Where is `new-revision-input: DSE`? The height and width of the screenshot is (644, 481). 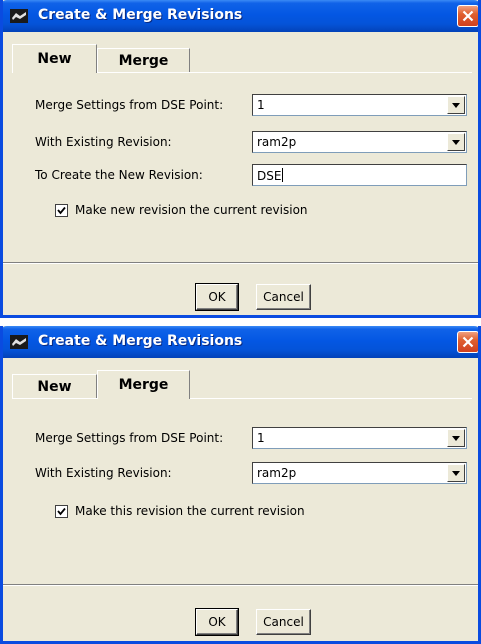
new-revision-input: DSE is located at coordinates (359, 175).